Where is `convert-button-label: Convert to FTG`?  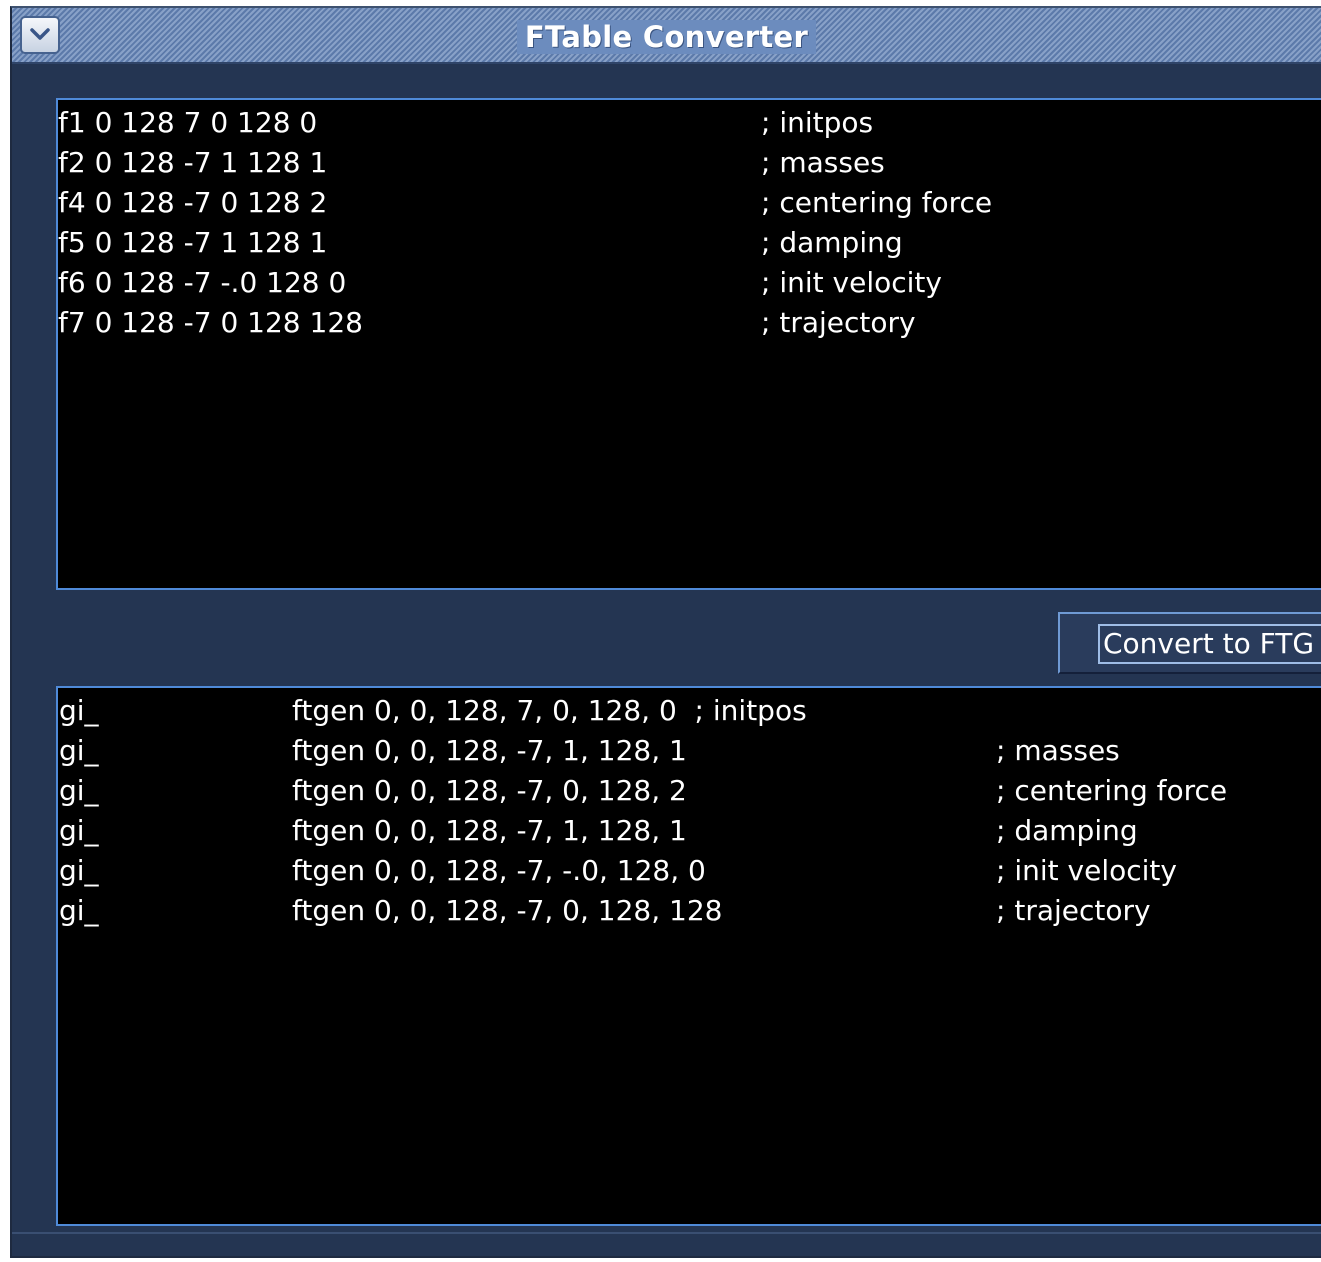 convert-button-label: Convert to FTG is located at coordinates (1209, 644).